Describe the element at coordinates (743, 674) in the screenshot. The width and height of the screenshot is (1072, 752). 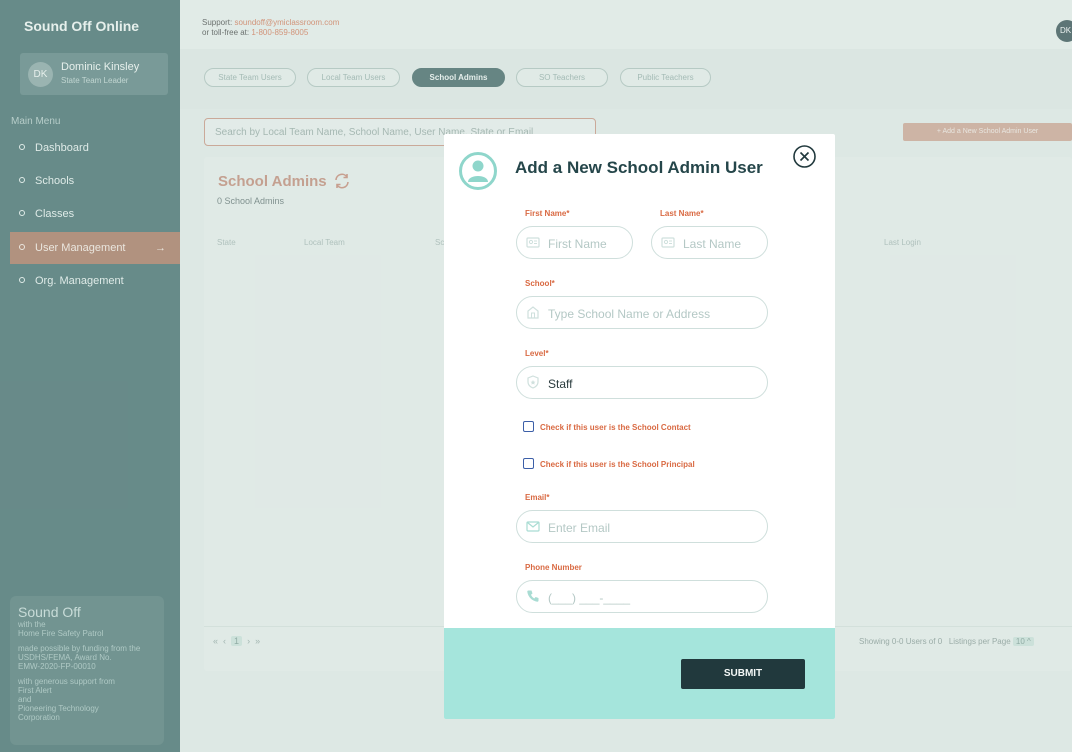
I see `submit-button: SUBMIT` at that location.